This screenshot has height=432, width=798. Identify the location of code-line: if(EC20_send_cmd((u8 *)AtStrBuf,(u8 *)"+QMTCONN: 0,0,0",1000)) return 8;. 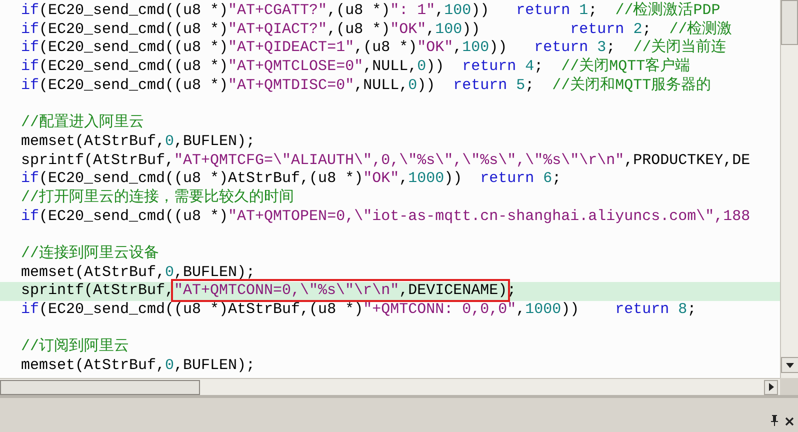
(359, 310).